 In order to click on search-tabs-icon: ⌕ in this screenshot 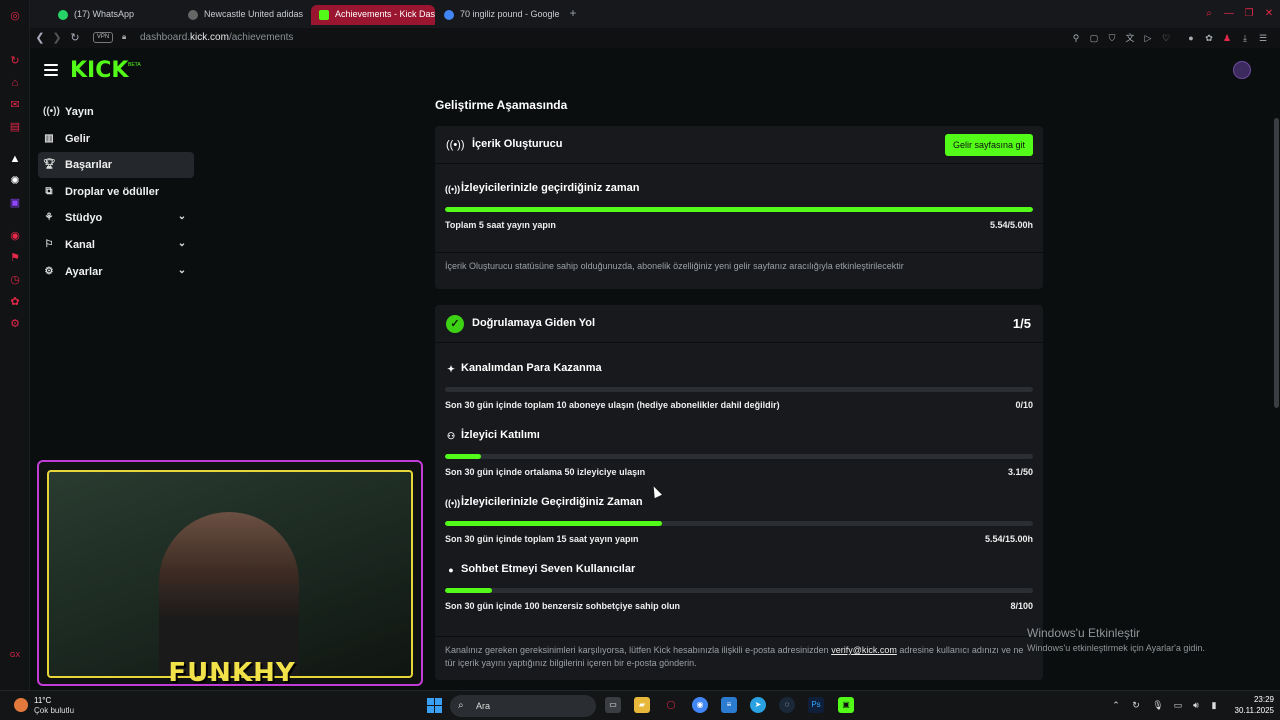, I will do `click(1209, 14)`.